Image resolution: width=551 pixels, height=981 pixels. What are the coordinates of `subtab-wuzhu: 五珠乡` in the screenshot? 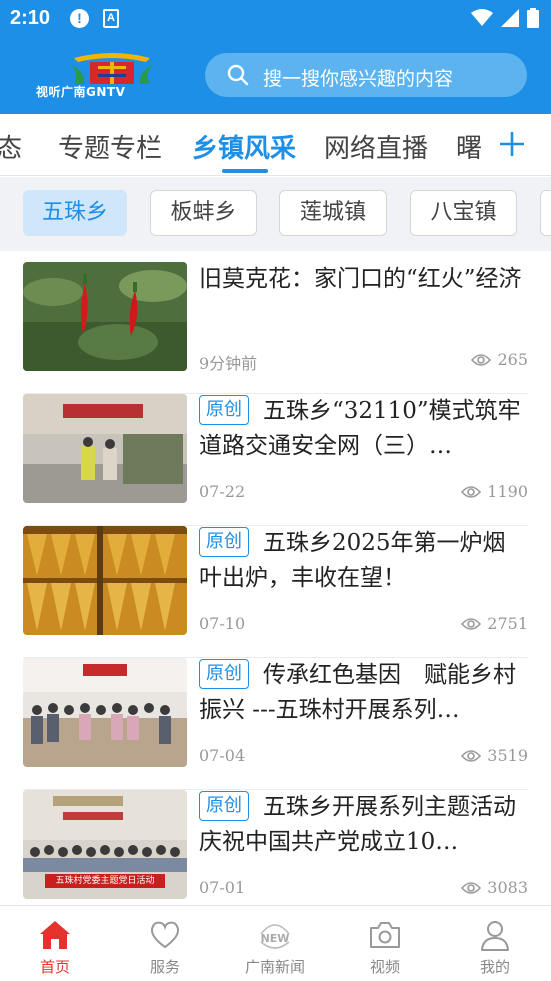 It's located at (75, 213).